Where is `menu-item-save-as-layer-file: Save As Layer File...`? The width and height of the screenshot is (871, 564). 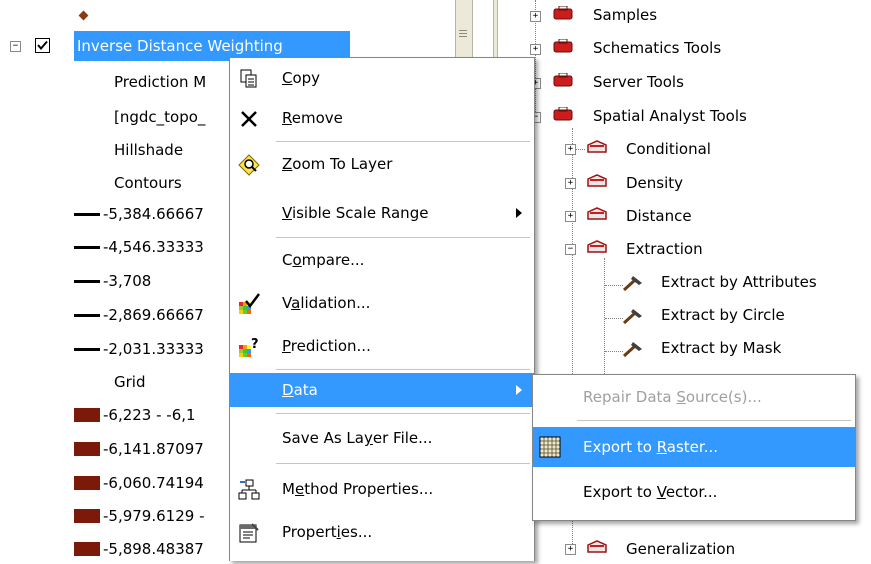
menu-item-save-as-layer-file: Save As Layer File... is located at coordinates (382, 438).